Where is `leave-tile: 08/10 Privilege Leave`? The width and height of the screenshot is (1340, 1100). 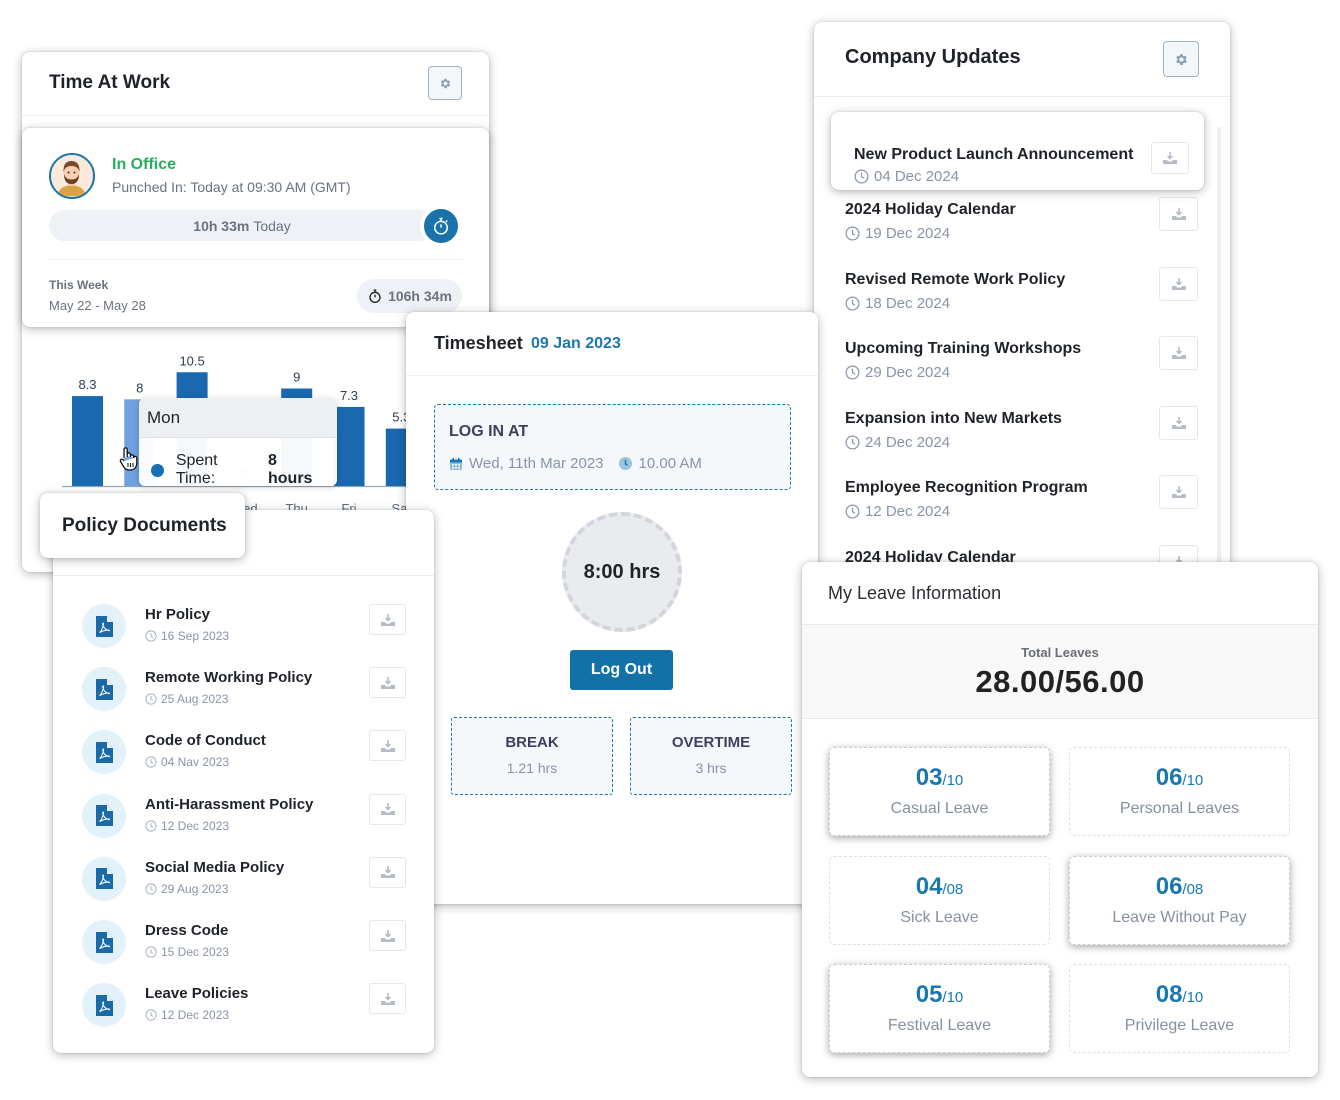
leave-tile: 08/10 Privilege Leave is located at coordinates (1179, 1008).